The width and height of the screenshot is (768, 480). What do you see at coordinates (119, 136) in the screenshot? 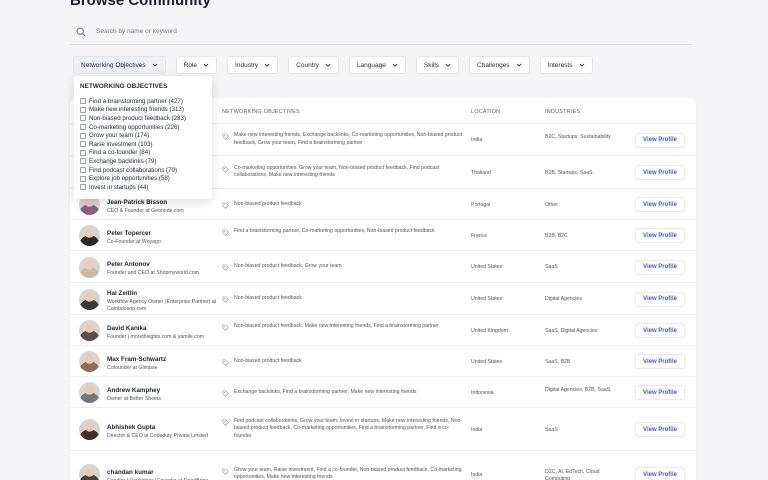
I see `option-label: Grow your team (174)` at bounding box center [119, 136].